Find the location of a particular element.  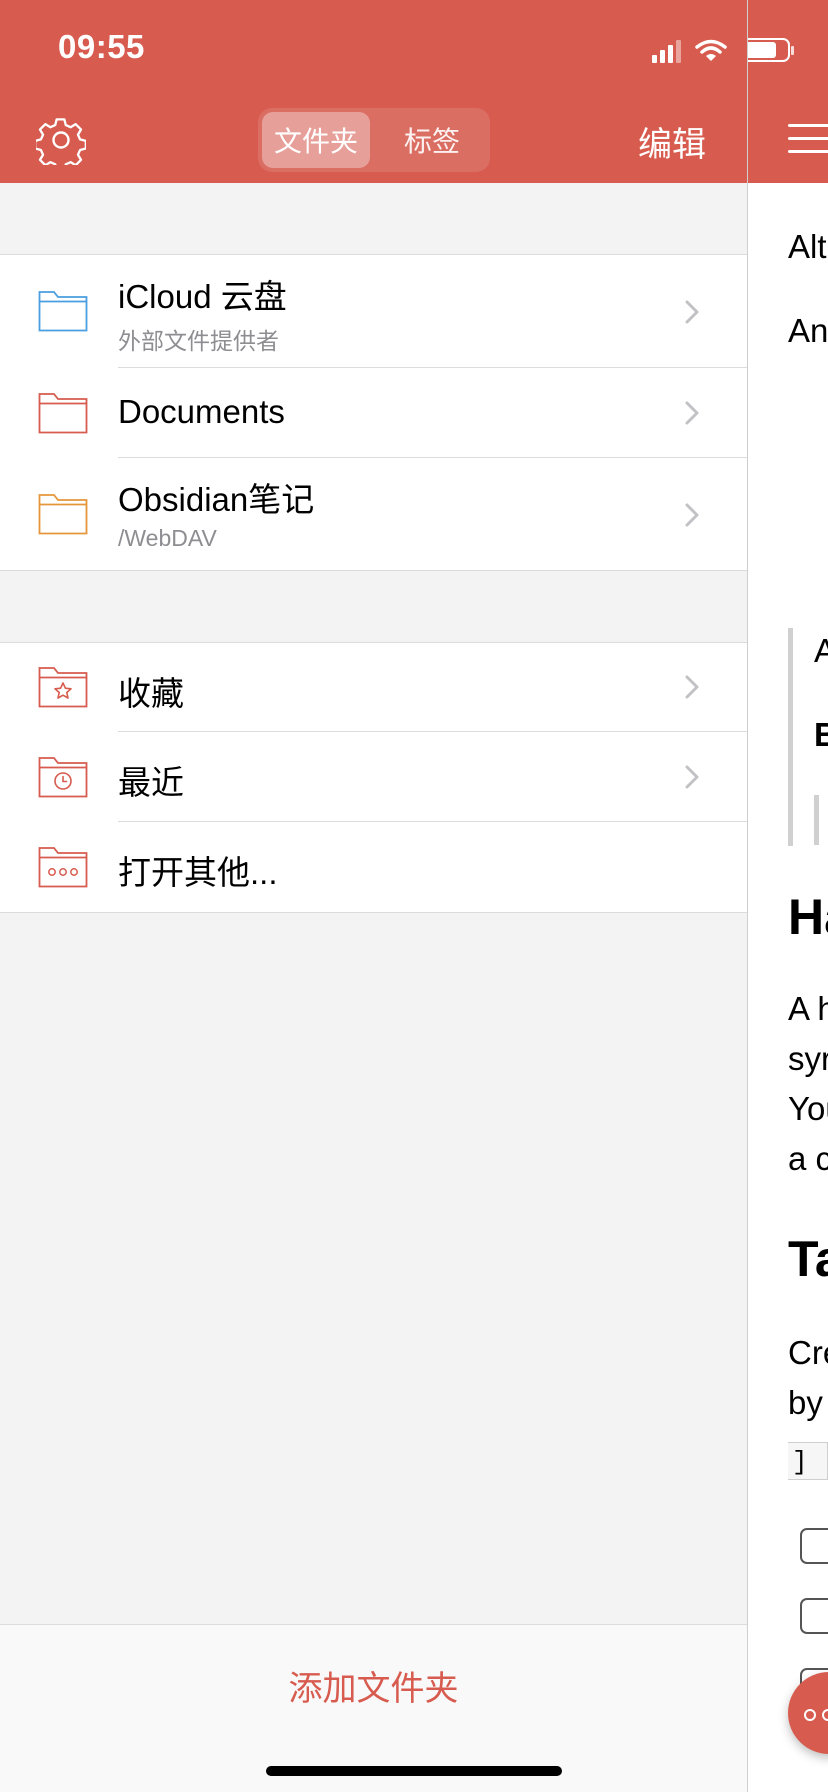

list-item-title: Obsidian笔记 is located at coordinates (216, 499).